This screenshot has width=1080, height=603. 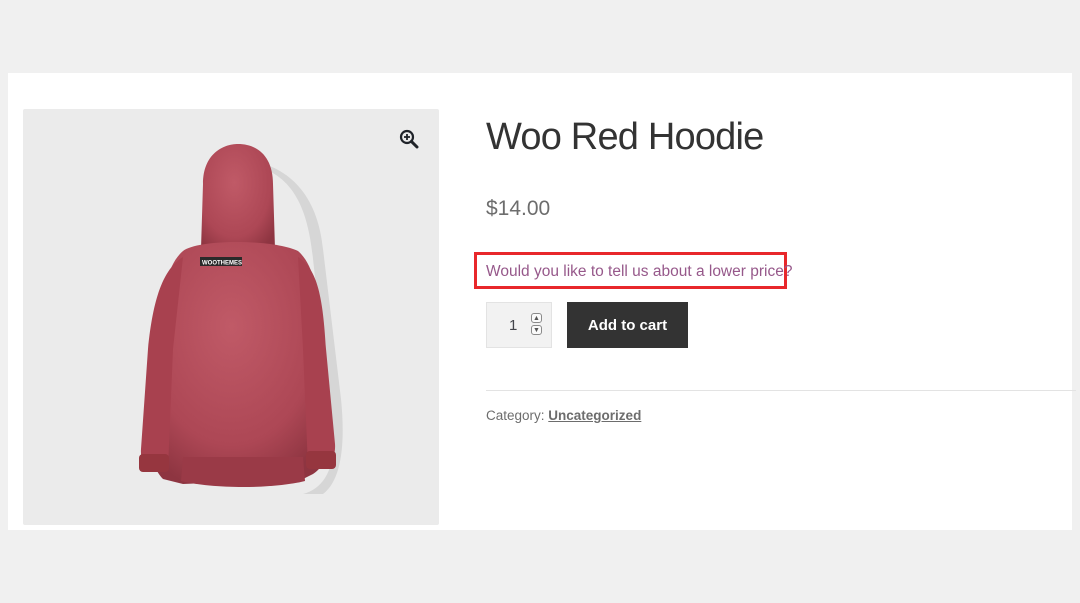 I want to click on chevron-up-icon: ▲, so click(x=536, y=318).